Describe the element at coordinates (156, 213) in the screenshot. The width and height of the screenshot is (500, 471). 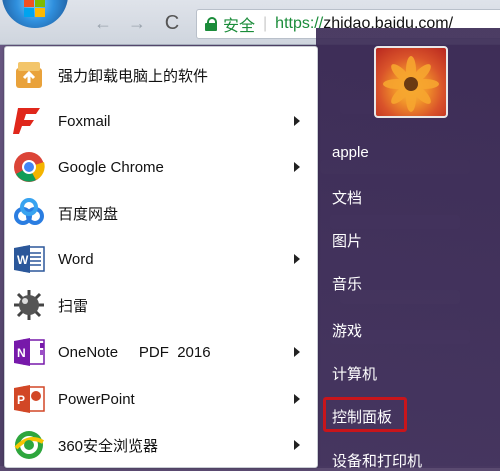
I see `program-item-baidu-netdisk: 百度网盘` at that location.